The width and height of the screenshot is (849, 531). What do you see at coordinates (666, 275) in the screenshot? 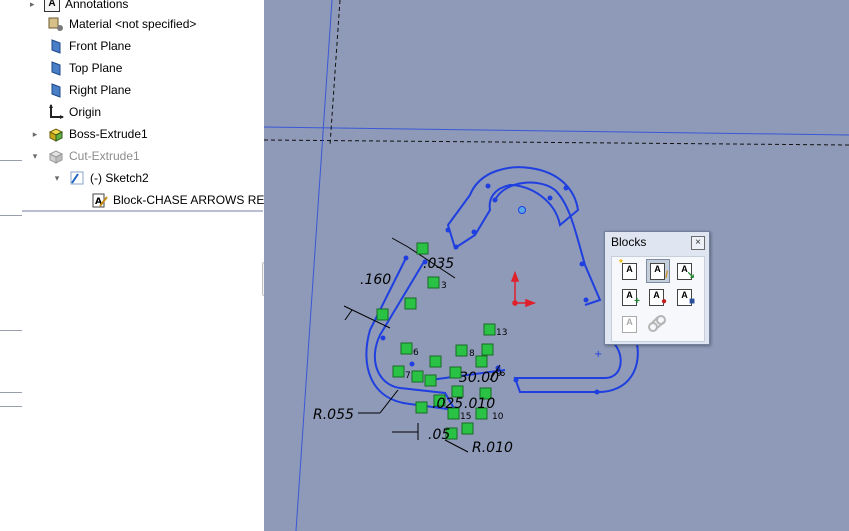
I see `pencil-icon: /` at bounding box center [666, 275].